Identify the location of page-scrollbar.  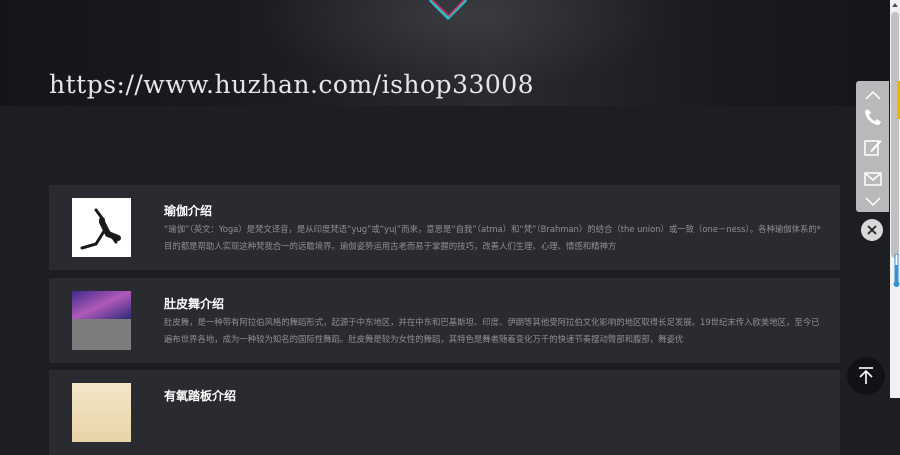
(895, 199).